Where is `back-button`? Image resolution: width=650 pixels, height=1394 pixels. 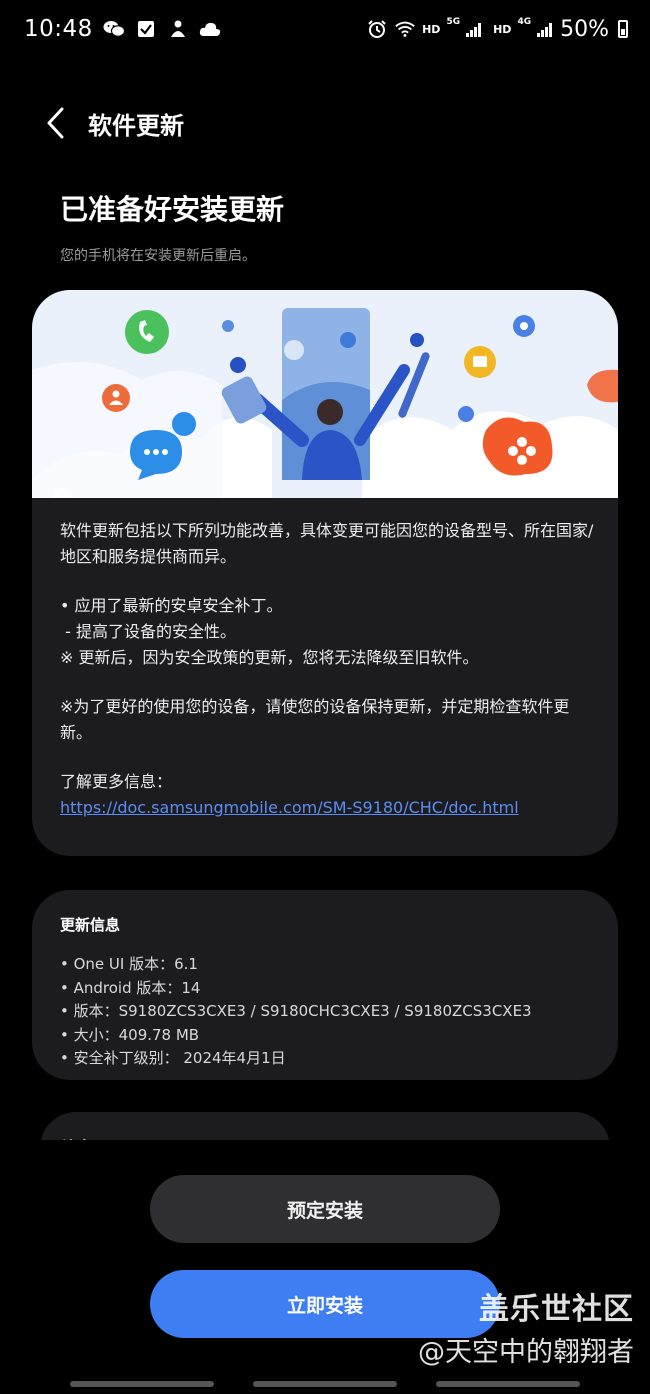 back-button is located at coordinates (56, 123).